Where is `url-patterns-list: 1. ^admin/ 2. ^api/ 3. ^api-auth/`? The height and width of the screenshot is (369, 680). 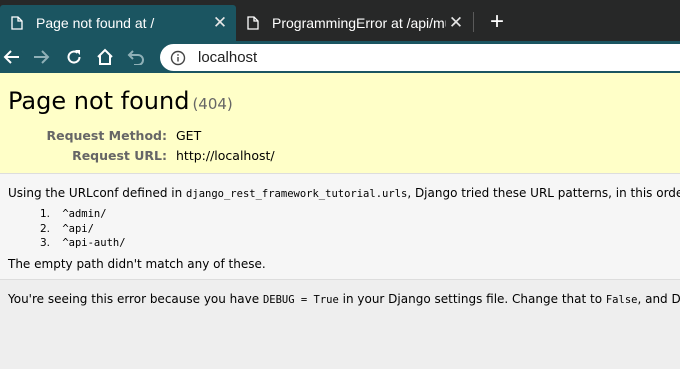
url-patterns-list: 1. ^admin/ 2. ^api/ 3. ^api-auth/ is located at coordinates (83, 230).